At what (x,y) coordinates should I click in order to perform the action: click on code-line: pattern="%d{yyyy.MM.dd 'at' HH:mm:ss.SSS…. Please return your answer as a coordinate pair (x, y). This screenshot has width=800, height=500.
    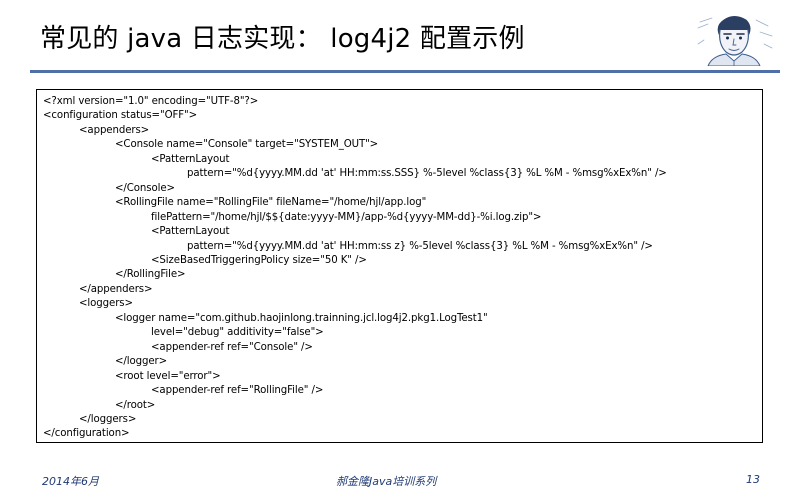
    Looking at the image, I should click on (427, 174).